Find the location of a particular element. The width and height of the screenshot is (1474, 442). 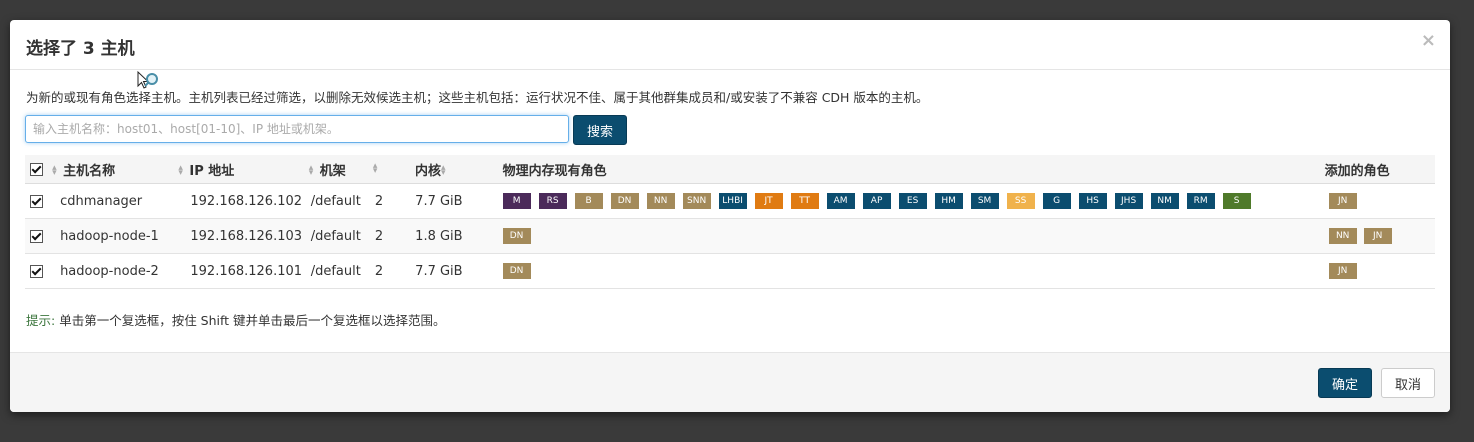

column-header-name-label: 主机名称 is located at coordinates (89, 171).